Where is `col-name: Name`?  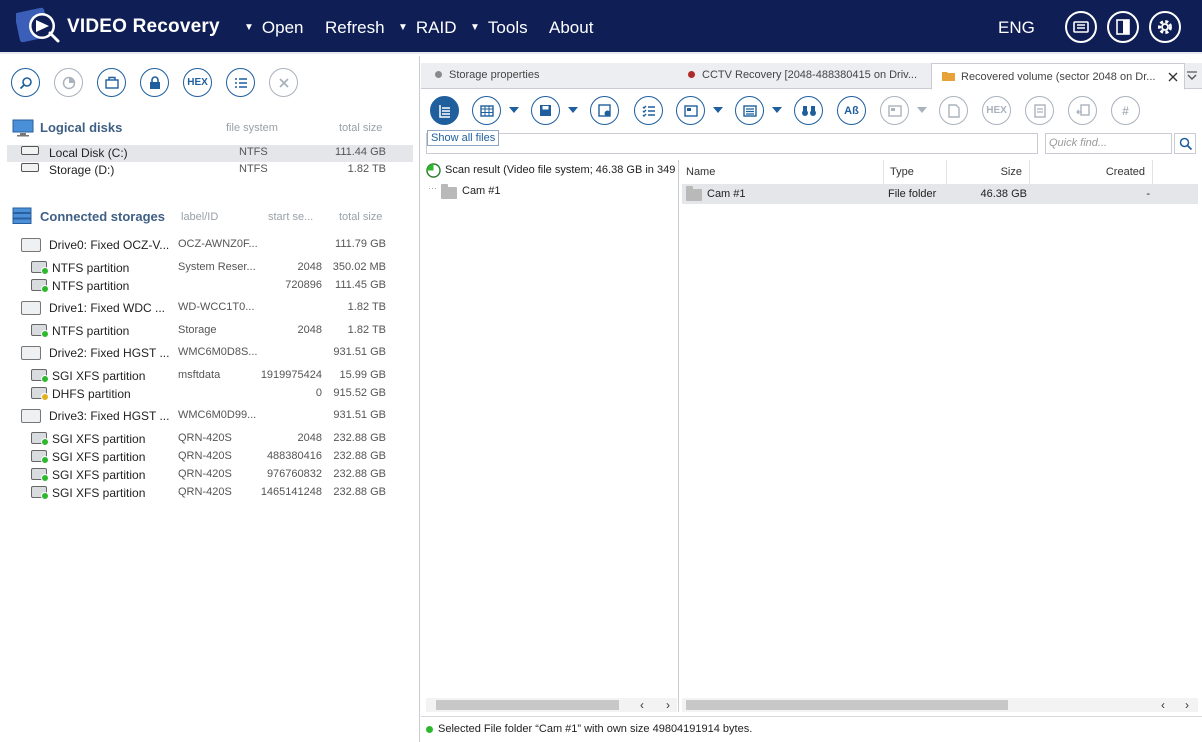 col-name: Name is located at coordinates (782, 172).